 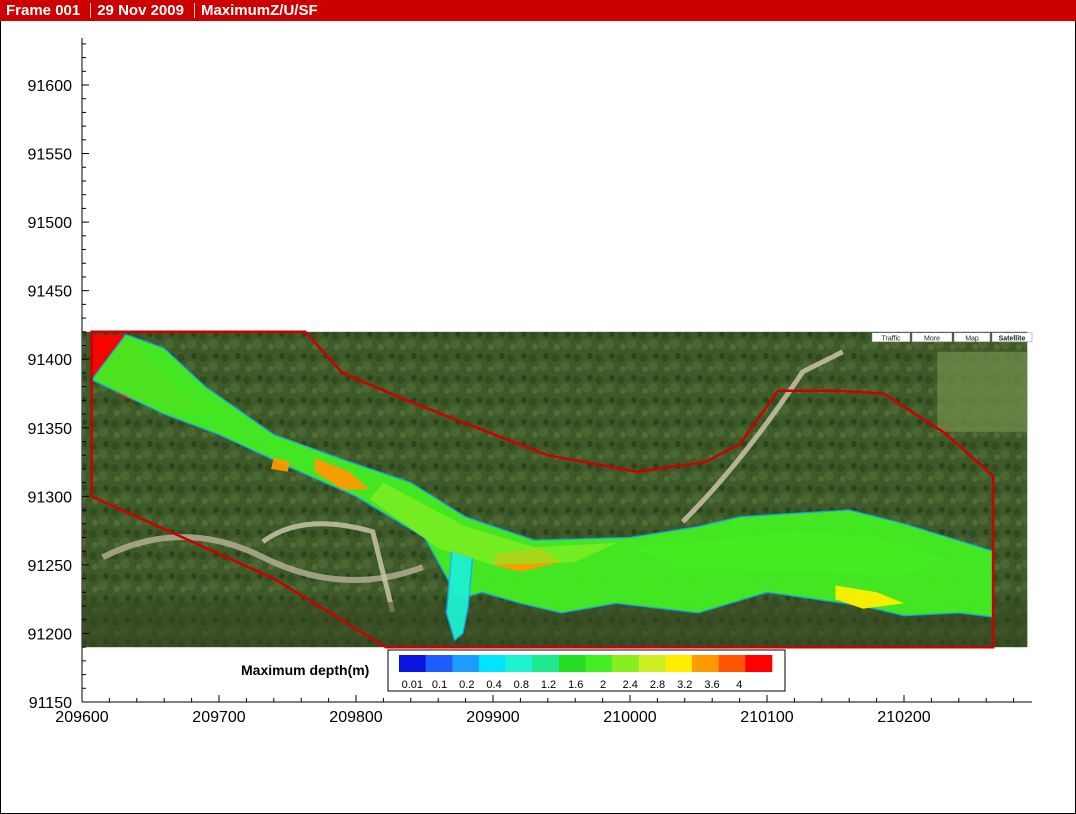 What do you see at coordinates (1012, 338) in the screenshot?
I see `map-control-label: Satellite` at bounding box center [1012, 338].